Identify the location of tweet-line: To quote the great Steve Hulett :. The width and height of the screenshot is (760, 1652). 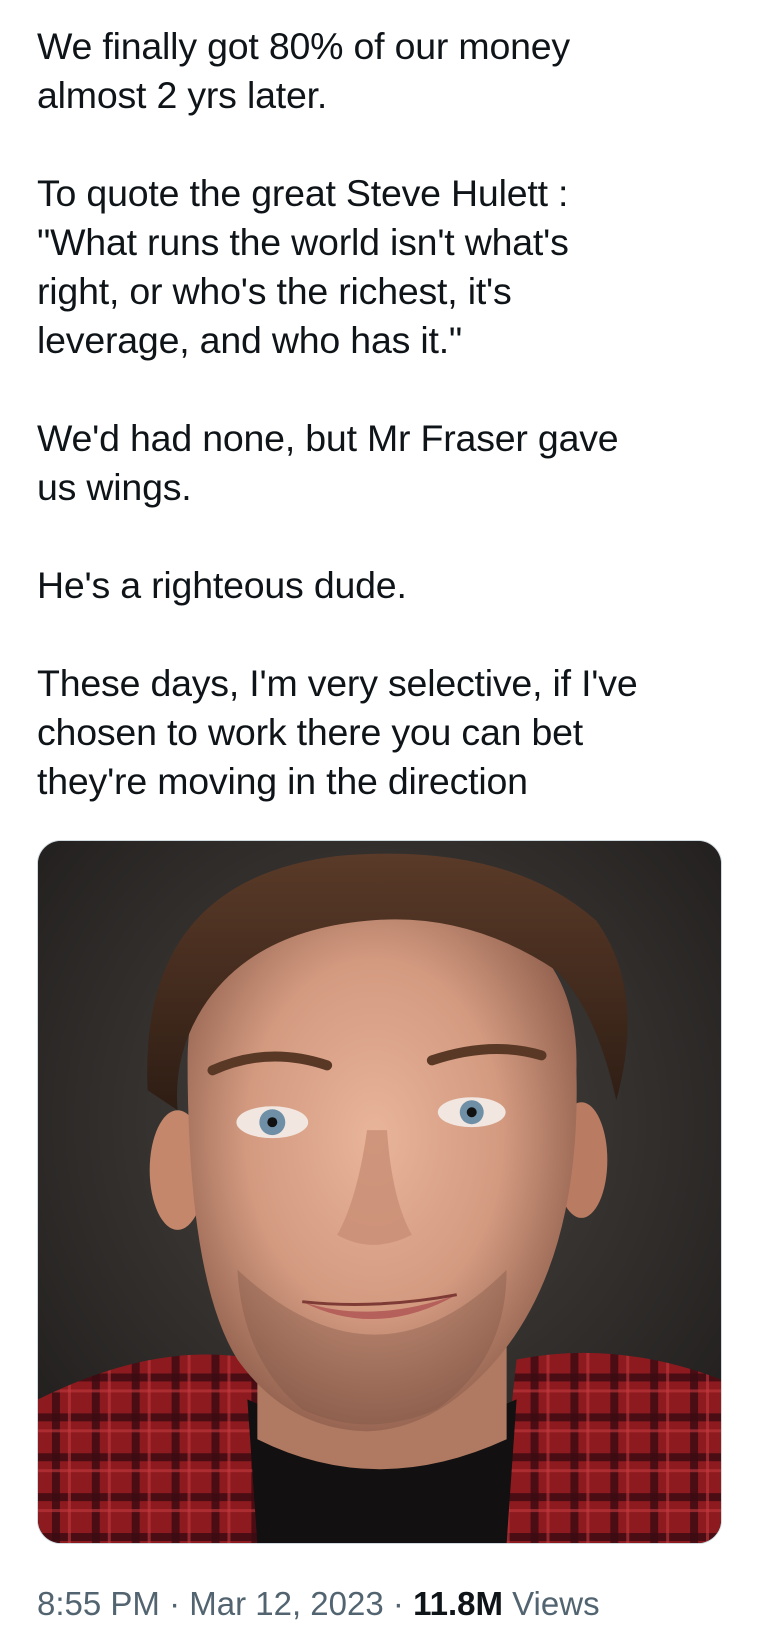
(303, 193).